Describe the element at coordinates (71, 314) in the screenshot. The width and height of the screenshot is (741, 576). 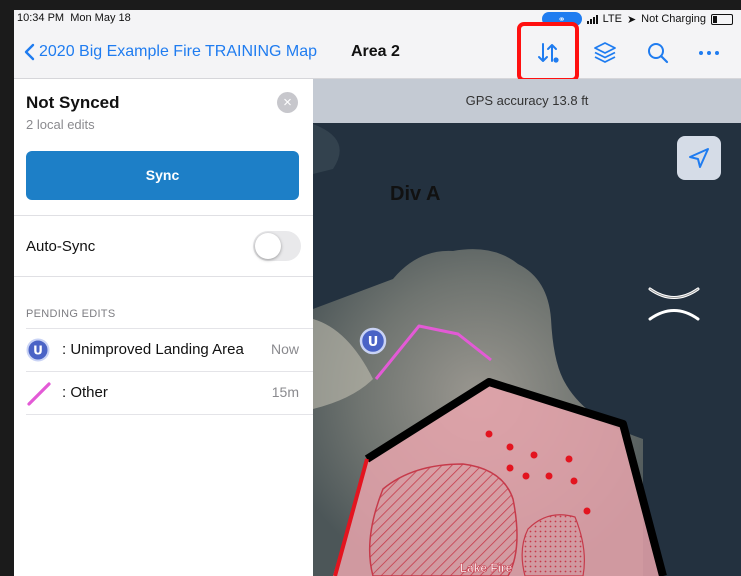
I see `pending-edits-header: PENDING EDITS` at that location.